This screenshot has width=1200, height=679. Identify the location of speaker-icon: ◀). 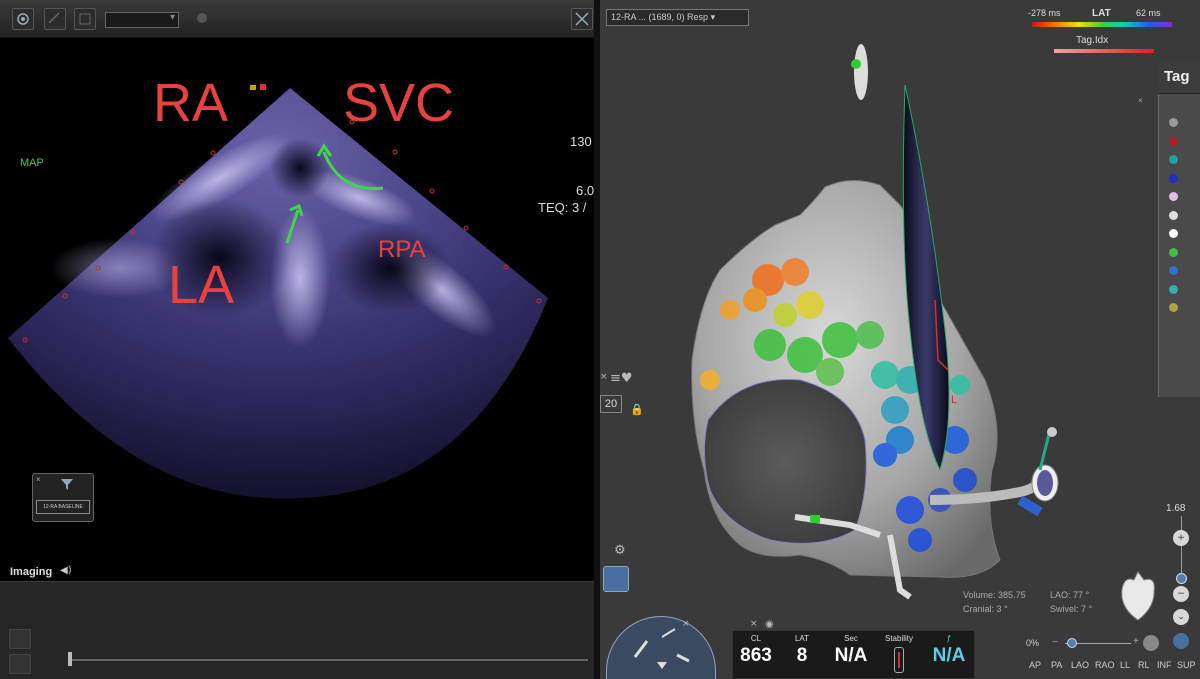
(66, 570).